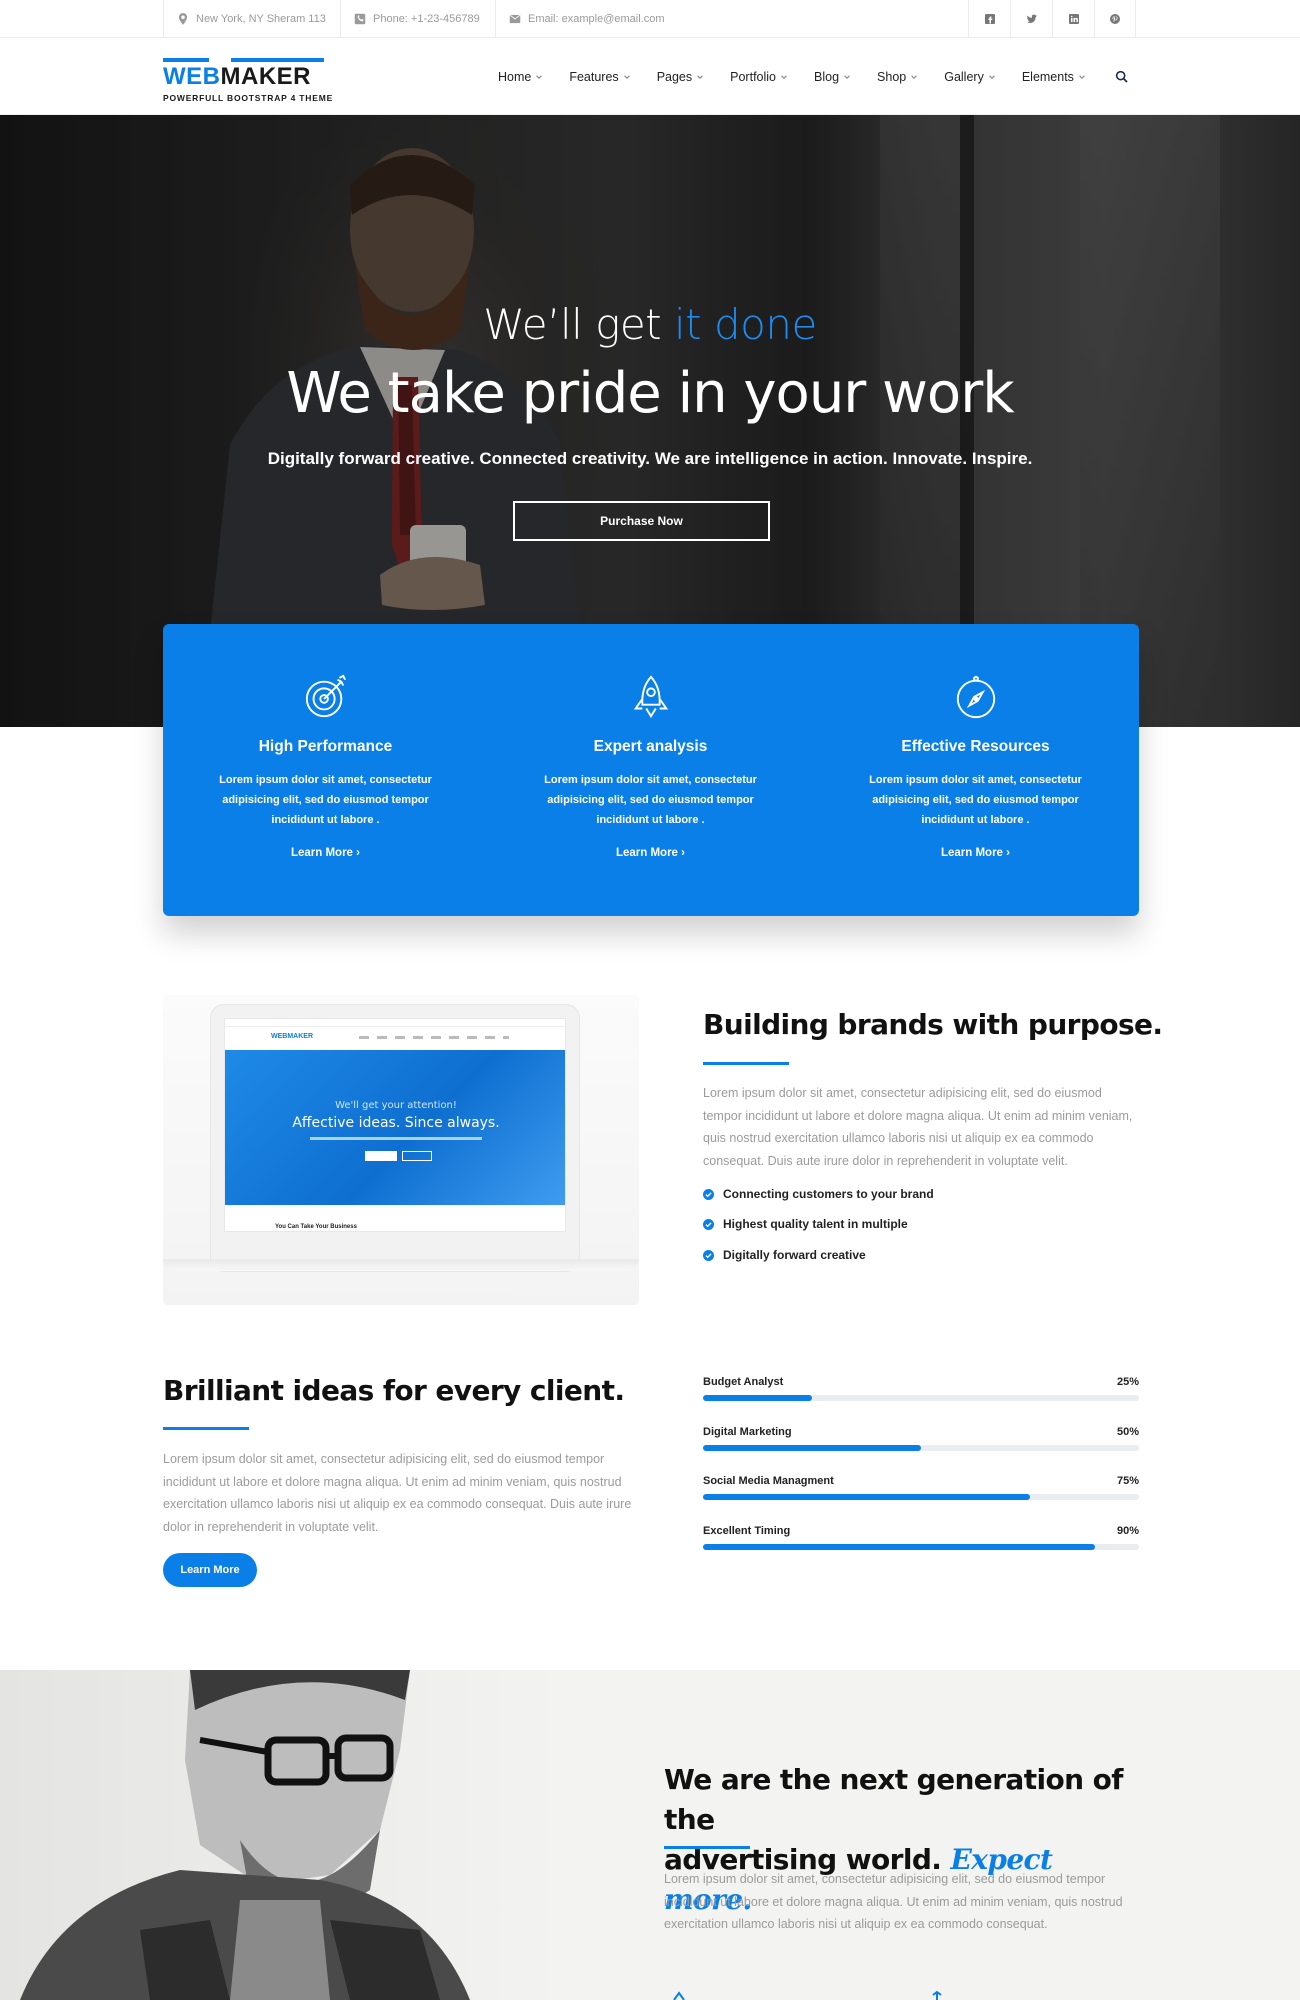  Describe the element at coordinates (316, 1227) in the screenshot. I see `preview-footer-text: You Can Take Your Business` at that location.